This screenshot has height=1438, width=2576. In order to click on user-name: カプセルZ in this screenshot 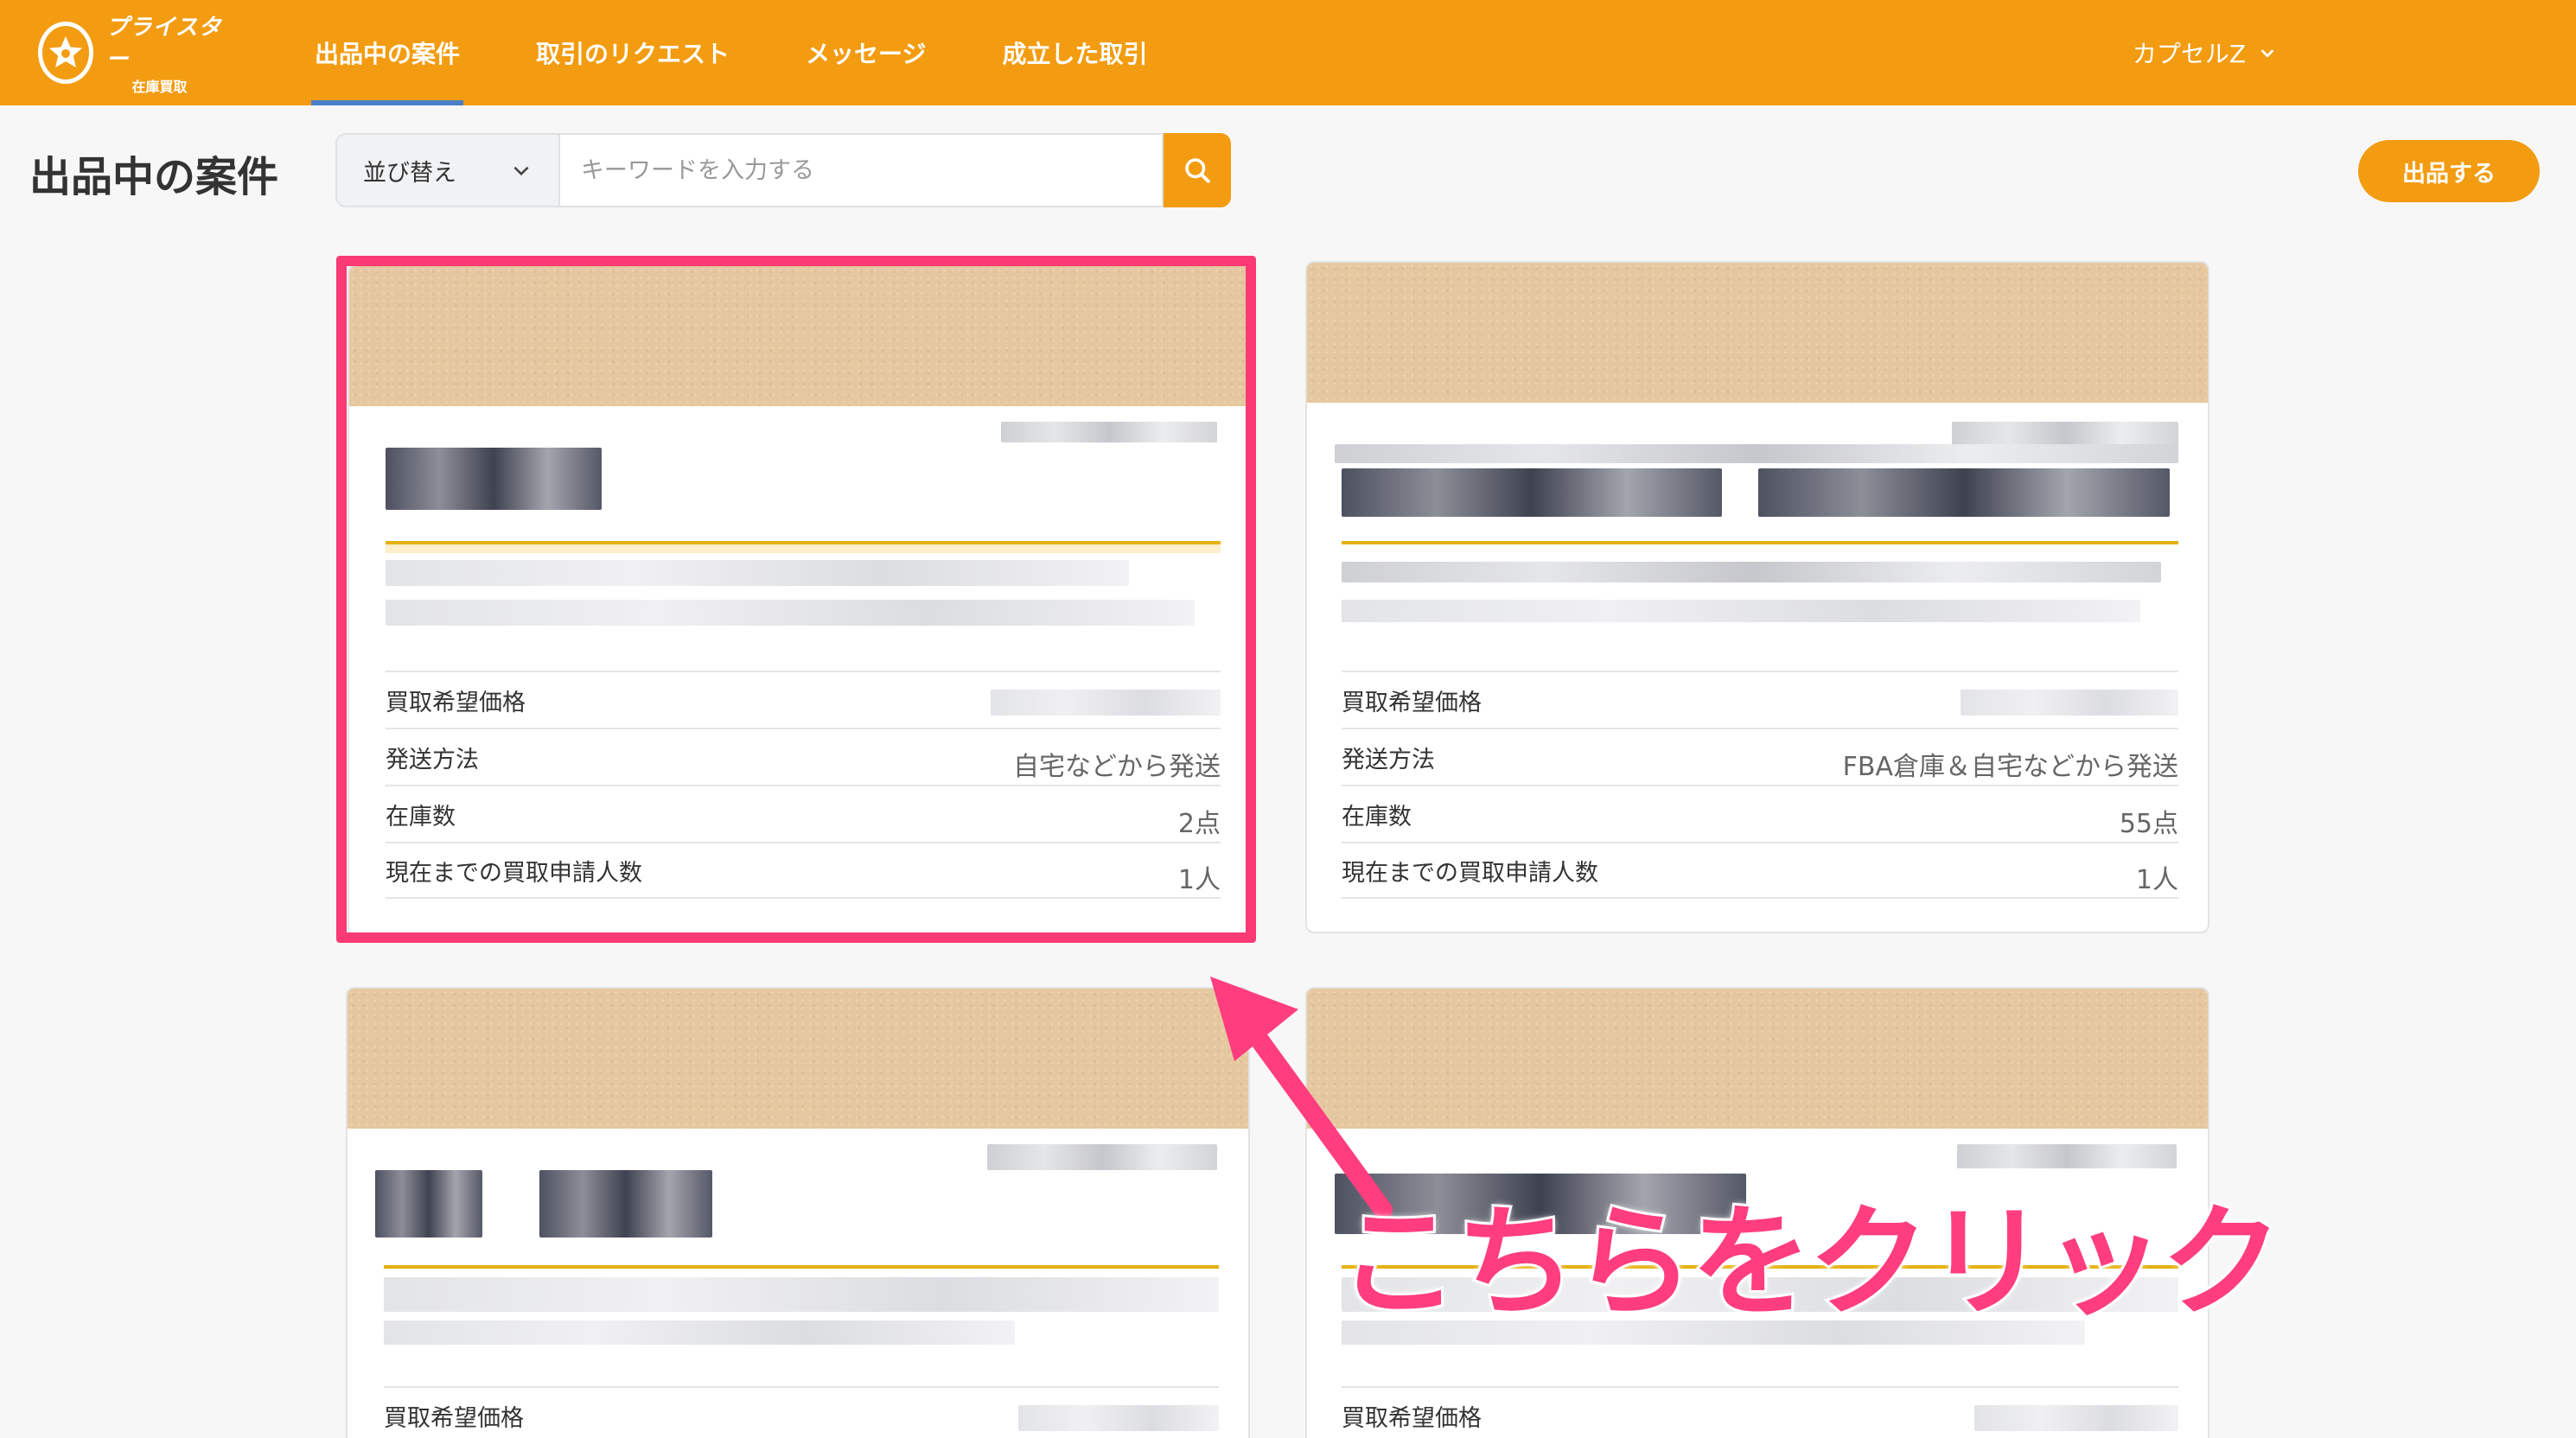, I will do `click(2189, 54)`.